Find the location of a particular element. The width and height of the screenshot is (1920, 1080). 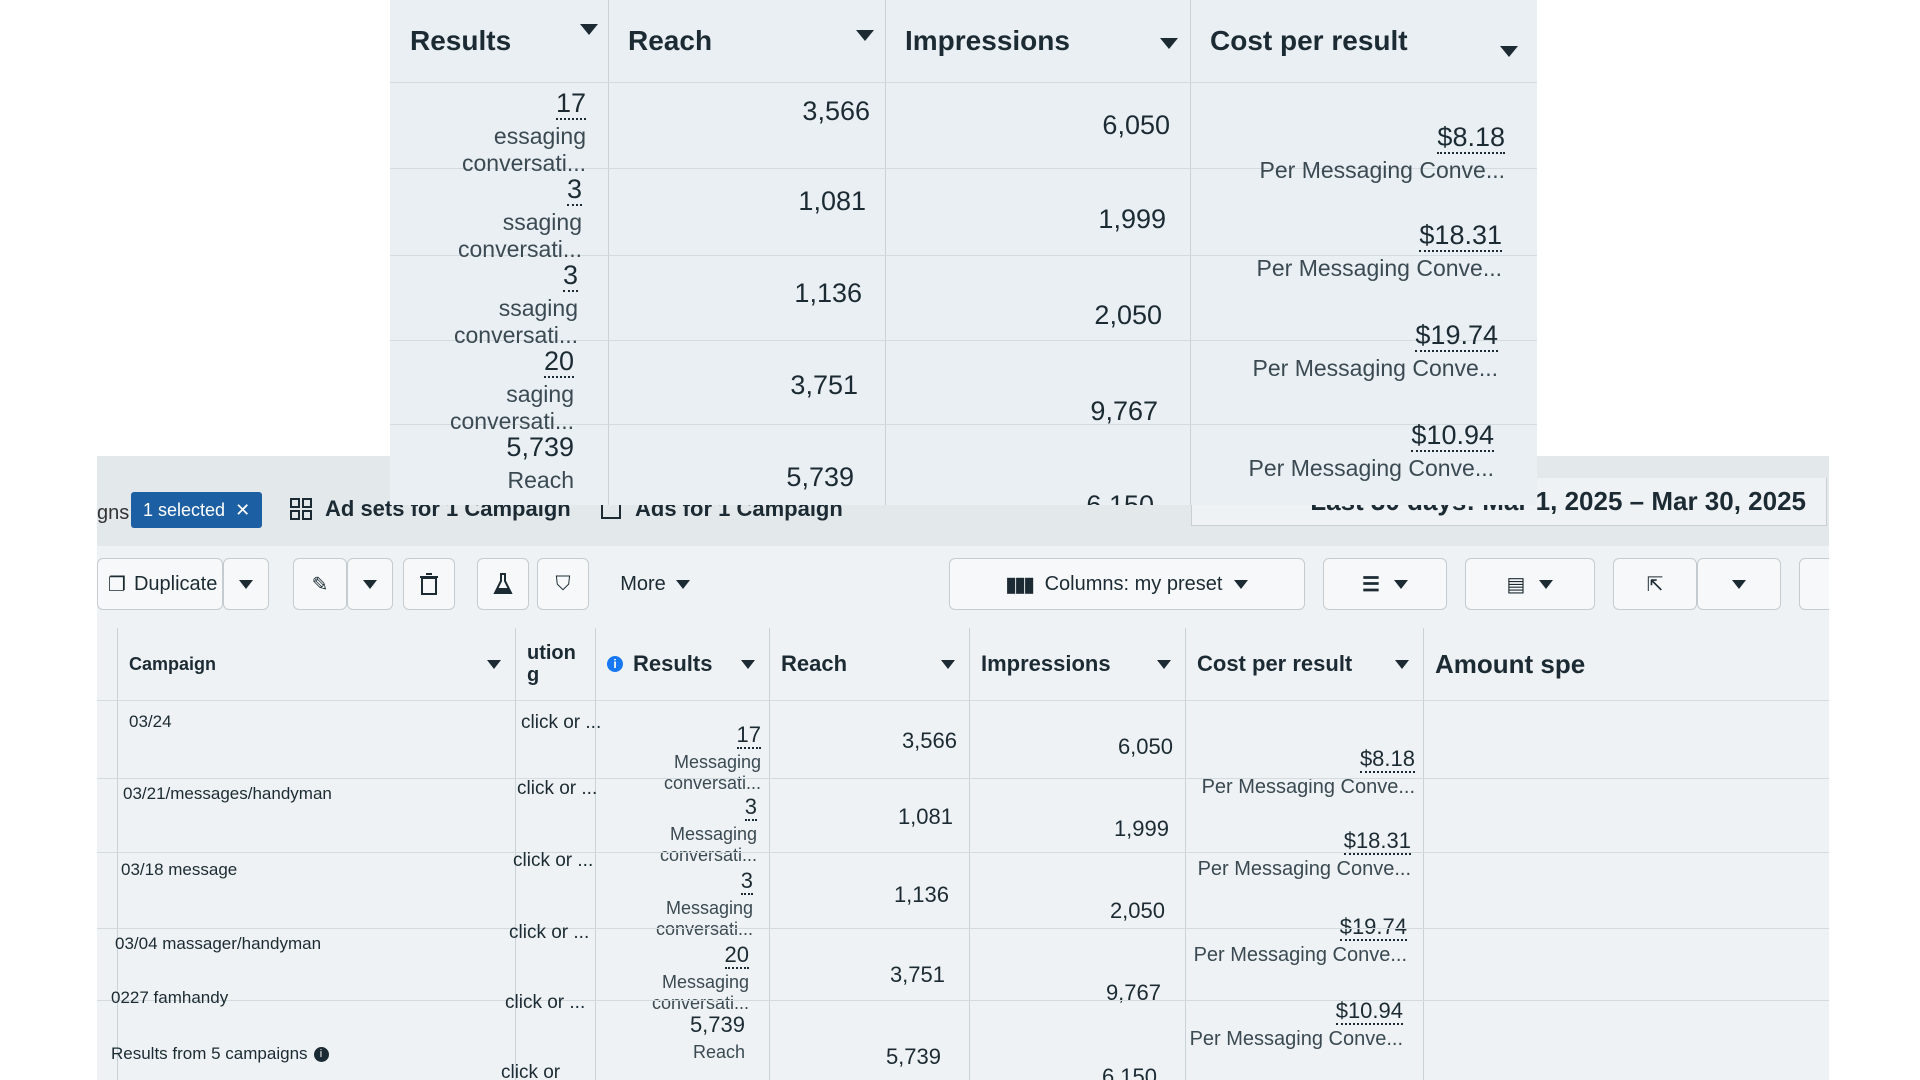

attribution-column-header: ution g is located at coordinates (555, 664).